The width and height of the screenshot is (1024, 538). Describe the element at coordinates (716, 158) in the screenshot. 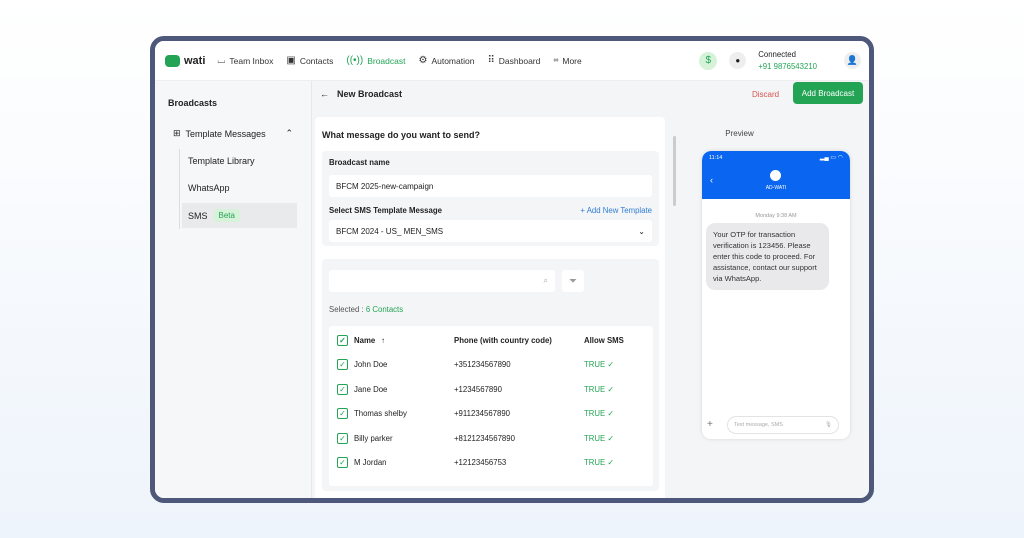

I see `status-time: 11:14` at that location.